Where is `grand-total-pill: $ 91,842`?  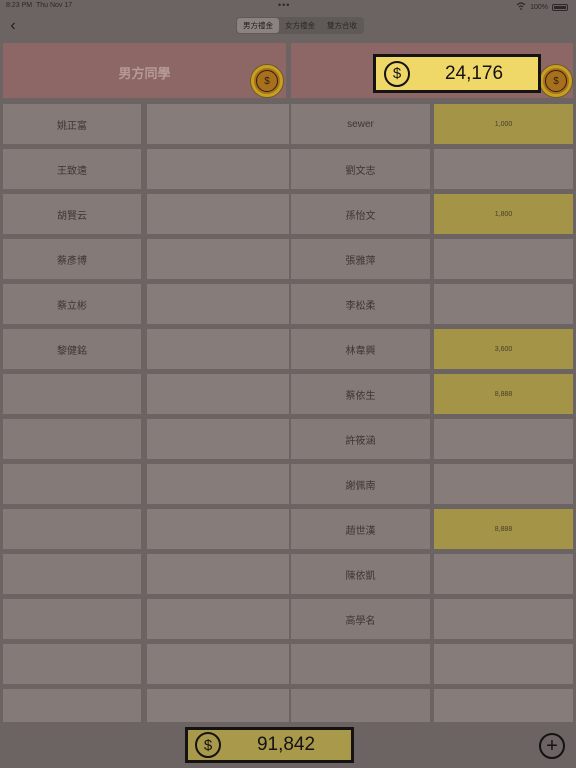
grand-total-pill: $ 91,842 is located at coordinates (269, 745).